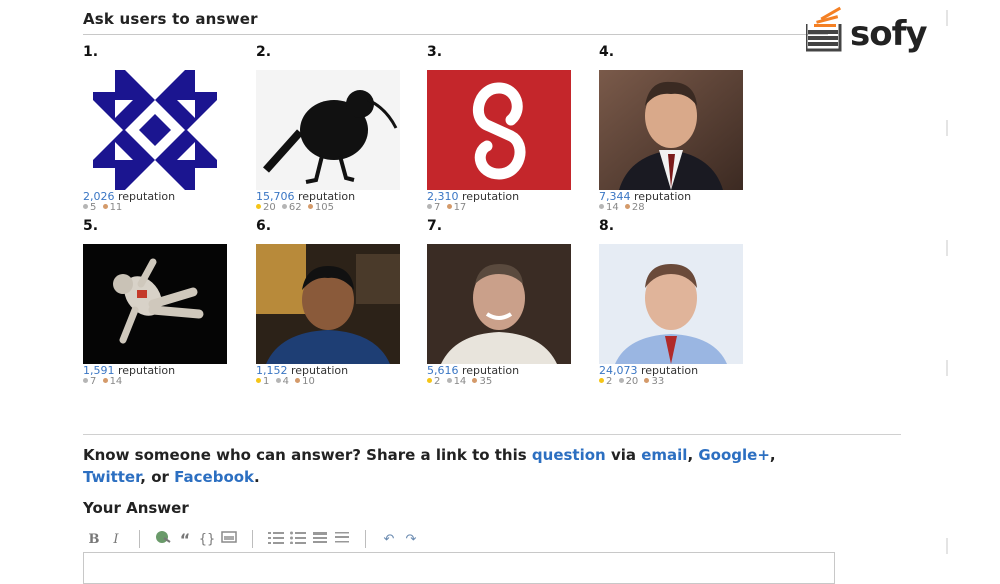 Image resolution: width=1000 pixels, height=584 pixels. I want to click on badge-counts: 7 14, so click(104, 381).